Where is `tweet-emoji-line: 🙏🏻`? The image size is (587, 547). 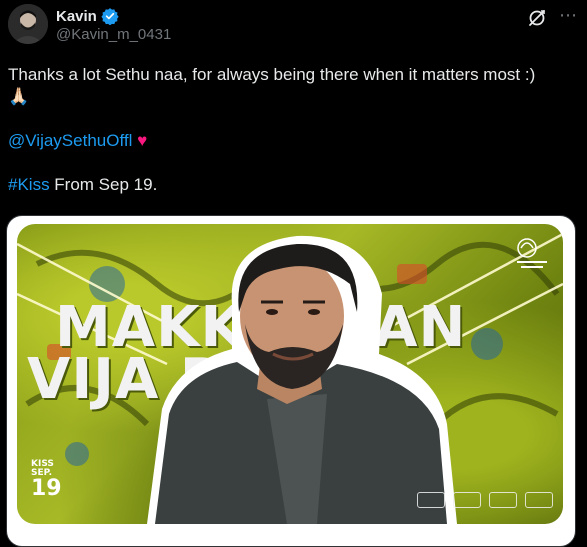
tweet-emoji-line: 🙏🏻 is located at coordinates (293, 97).